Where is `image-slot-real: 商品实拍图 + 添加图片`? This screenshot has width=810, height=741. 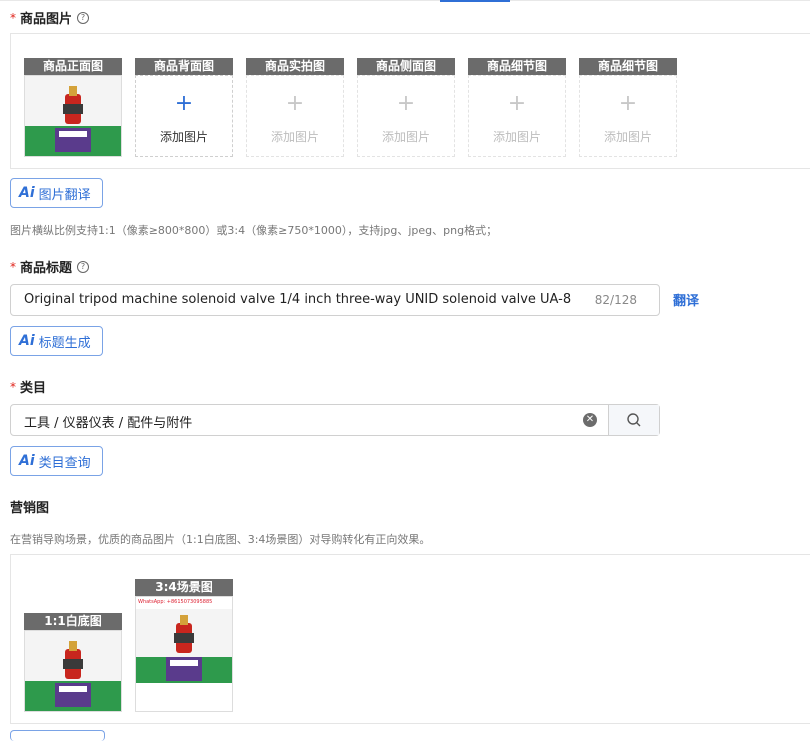 image-slot-real: 商品实拍图 + 添加图片 is located at coordinates (295, 107).